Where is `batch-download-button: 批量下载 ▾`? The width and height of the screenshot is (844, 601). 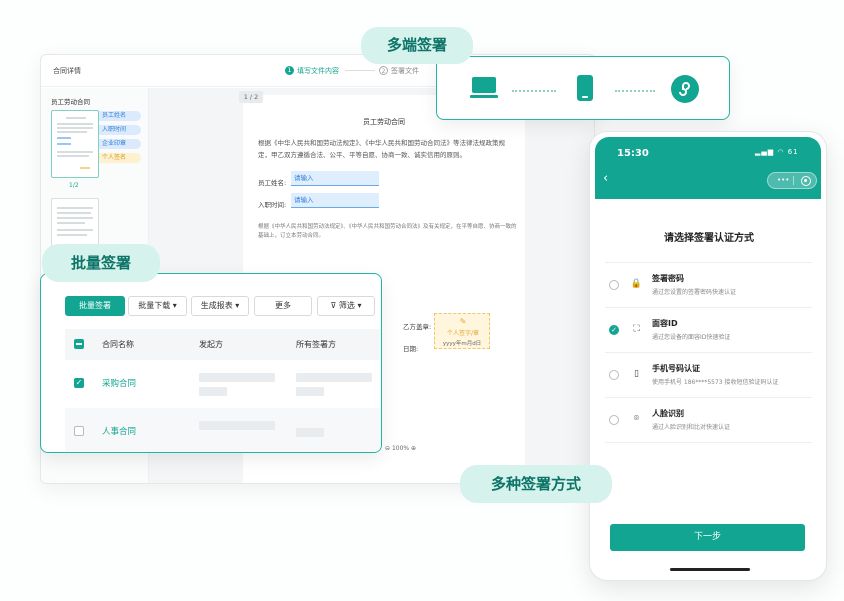 batch-download-button: 批量下载 ▾ is located at coordinates (157, 306).